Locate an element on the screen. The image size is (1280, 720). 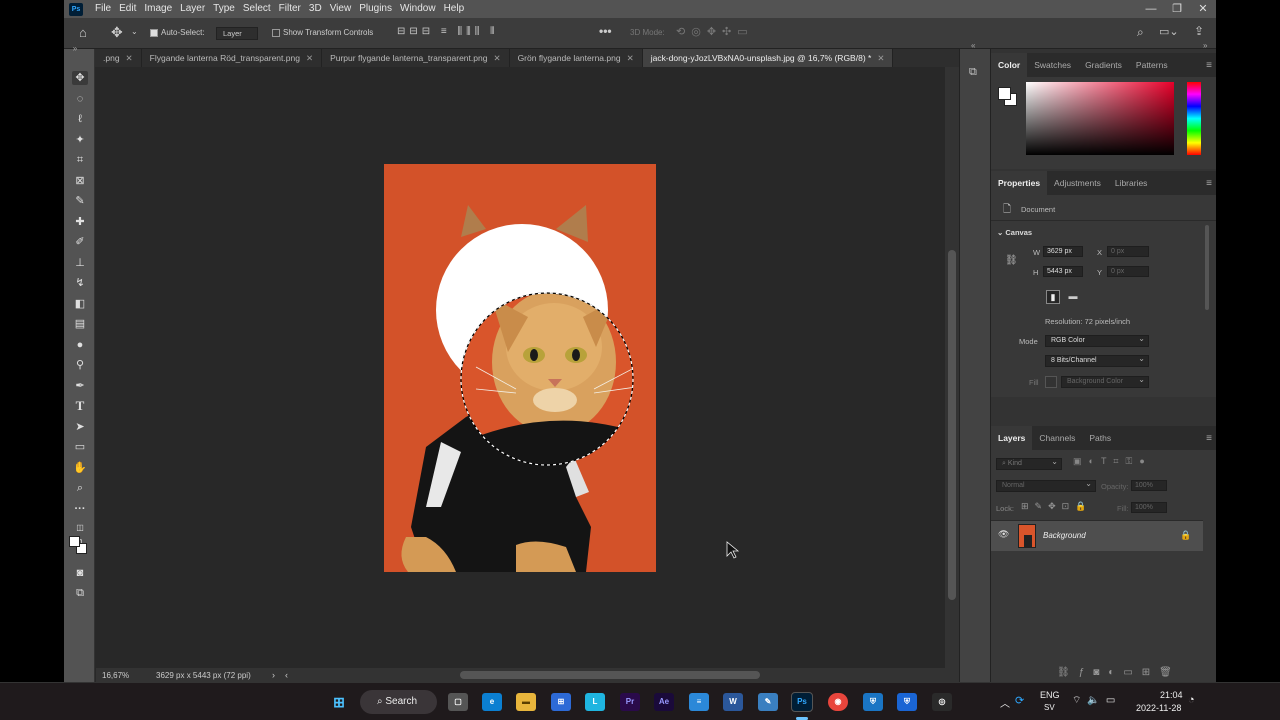
frame-tool-icon: ⊠ is located at coordinates (80, 181).